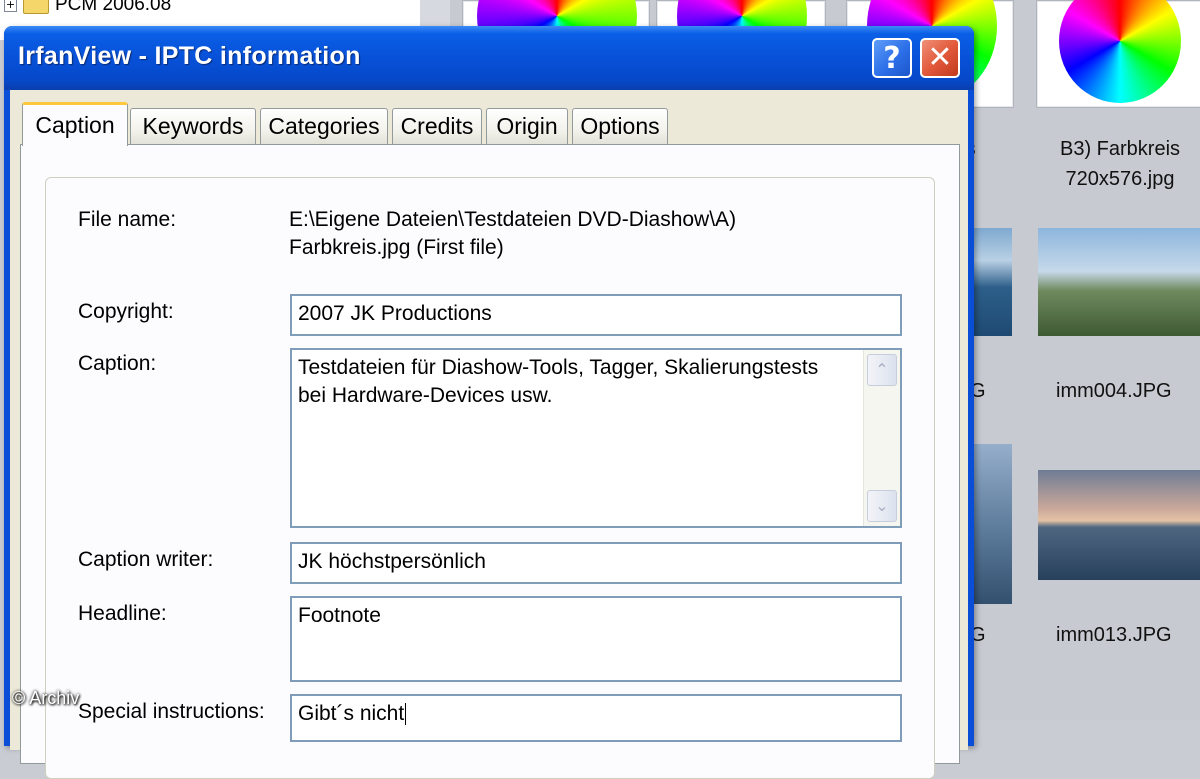 The height and width of the screenshot is (779, 1200). What do you see at coordinates (122, 613) in the screenshot?
I see `headline-label: Headline:` at bounding box center [122, 613].